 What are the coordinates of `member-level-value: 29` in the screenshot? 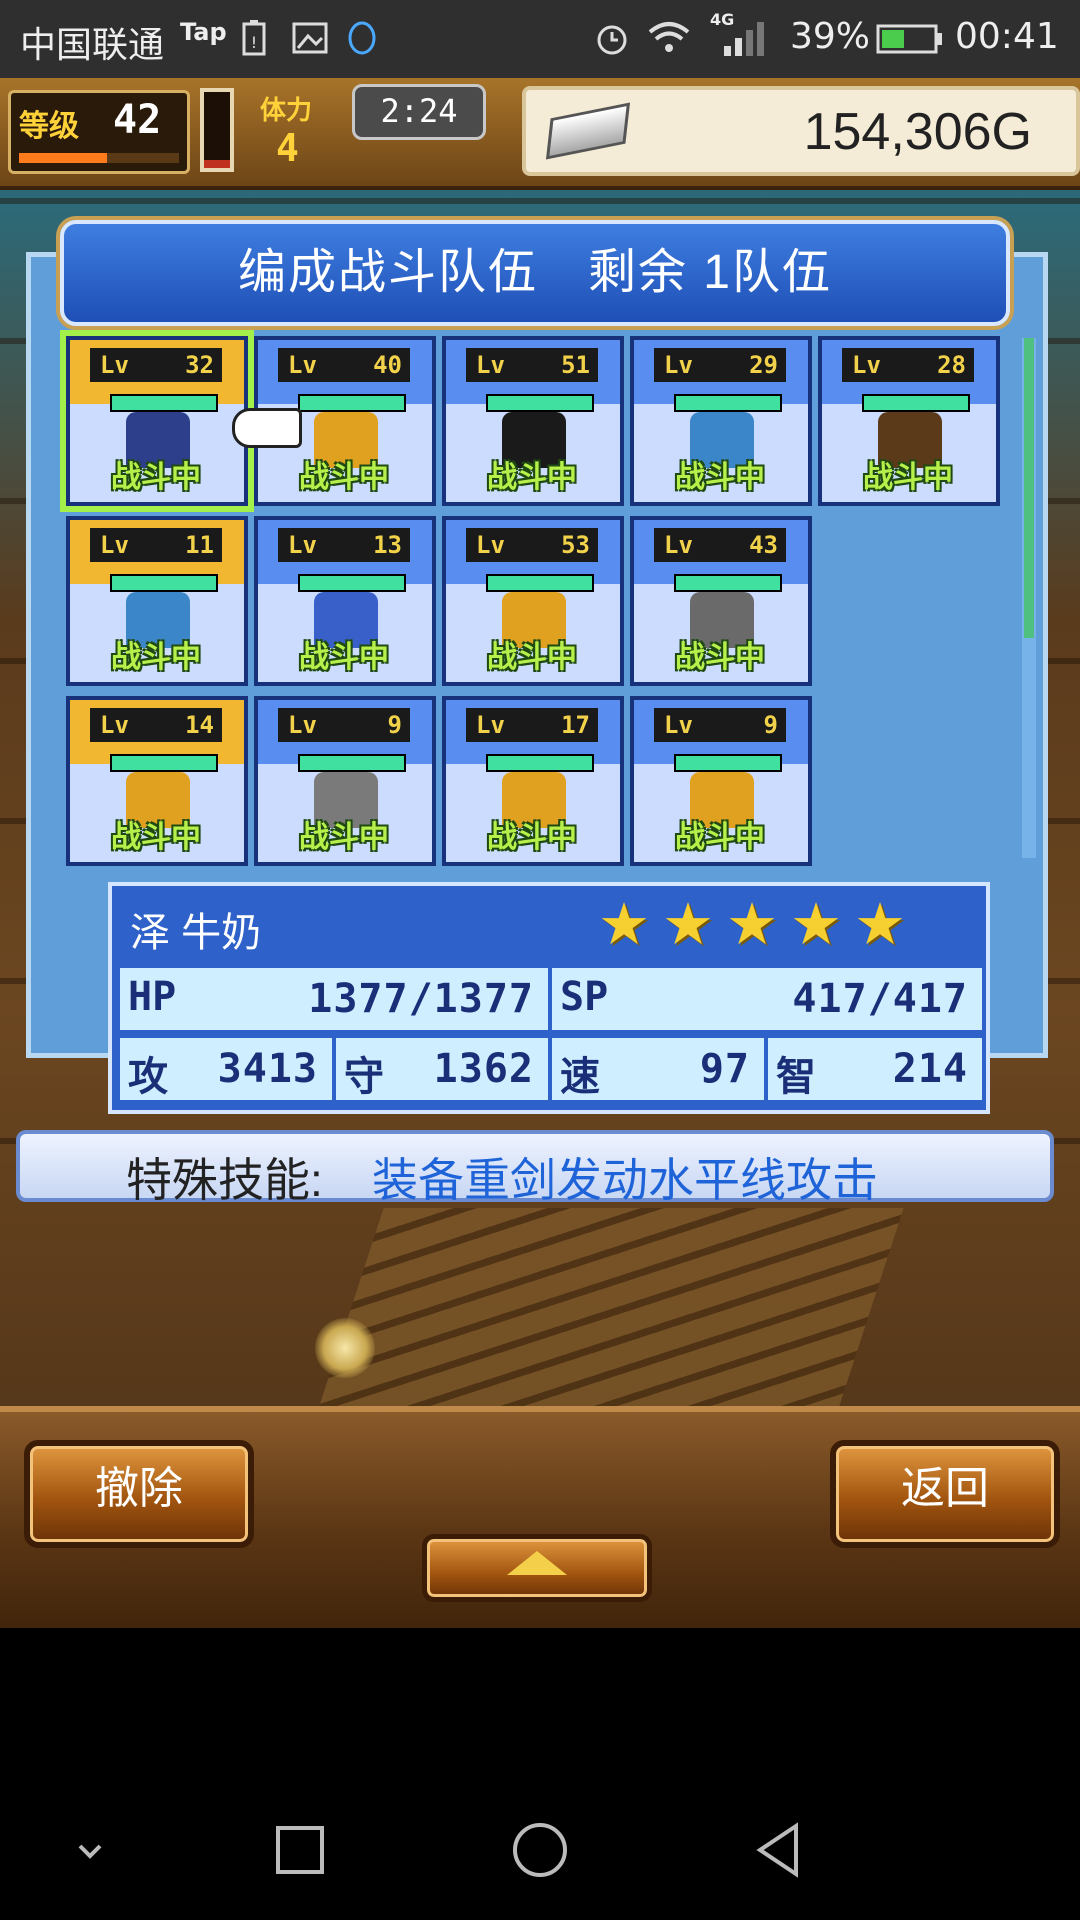 It's located at (763, 365).